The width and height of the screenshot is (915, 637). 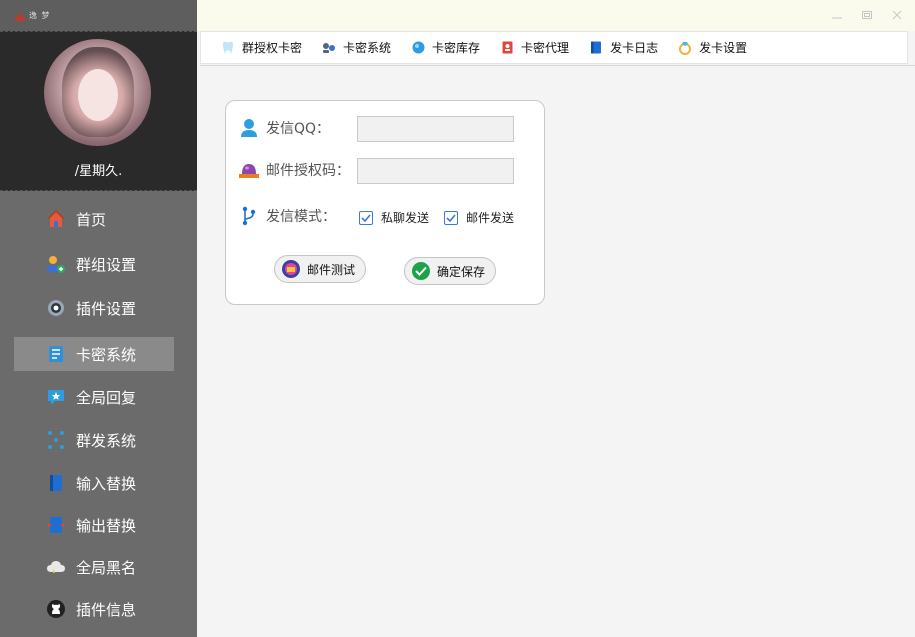 I want to click on tooth-icon, so click(x=228, y=48).